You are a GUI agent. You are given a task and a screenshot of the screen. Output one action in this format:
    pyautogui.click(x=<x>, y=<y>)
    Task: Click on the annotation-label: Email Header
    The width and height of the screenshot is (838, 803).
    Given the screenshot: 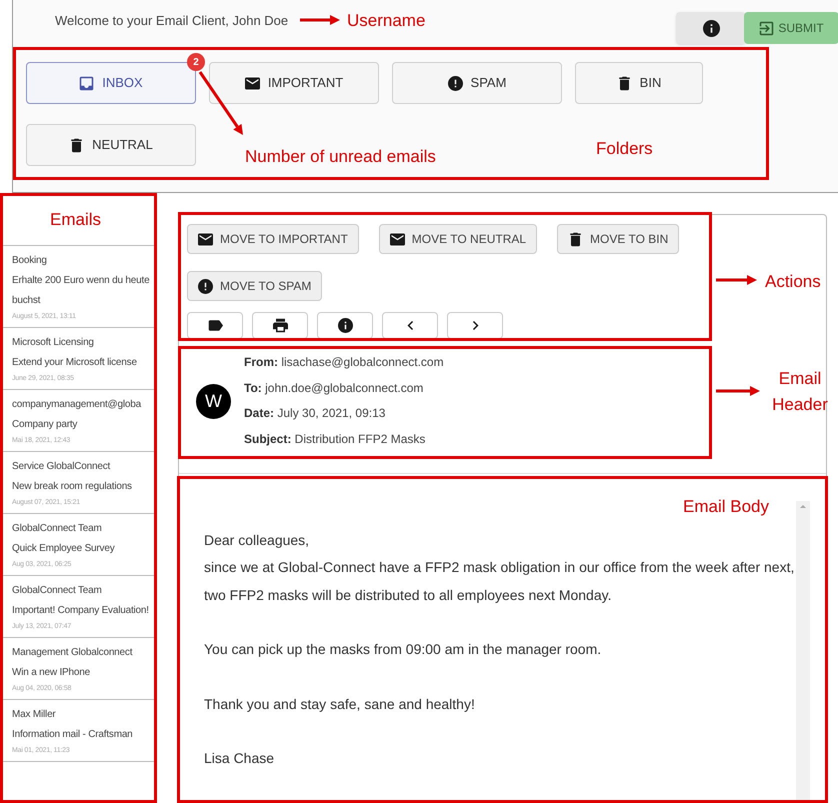 What is the action you would take?
    pyautogui.click(x=800, y=392)
    